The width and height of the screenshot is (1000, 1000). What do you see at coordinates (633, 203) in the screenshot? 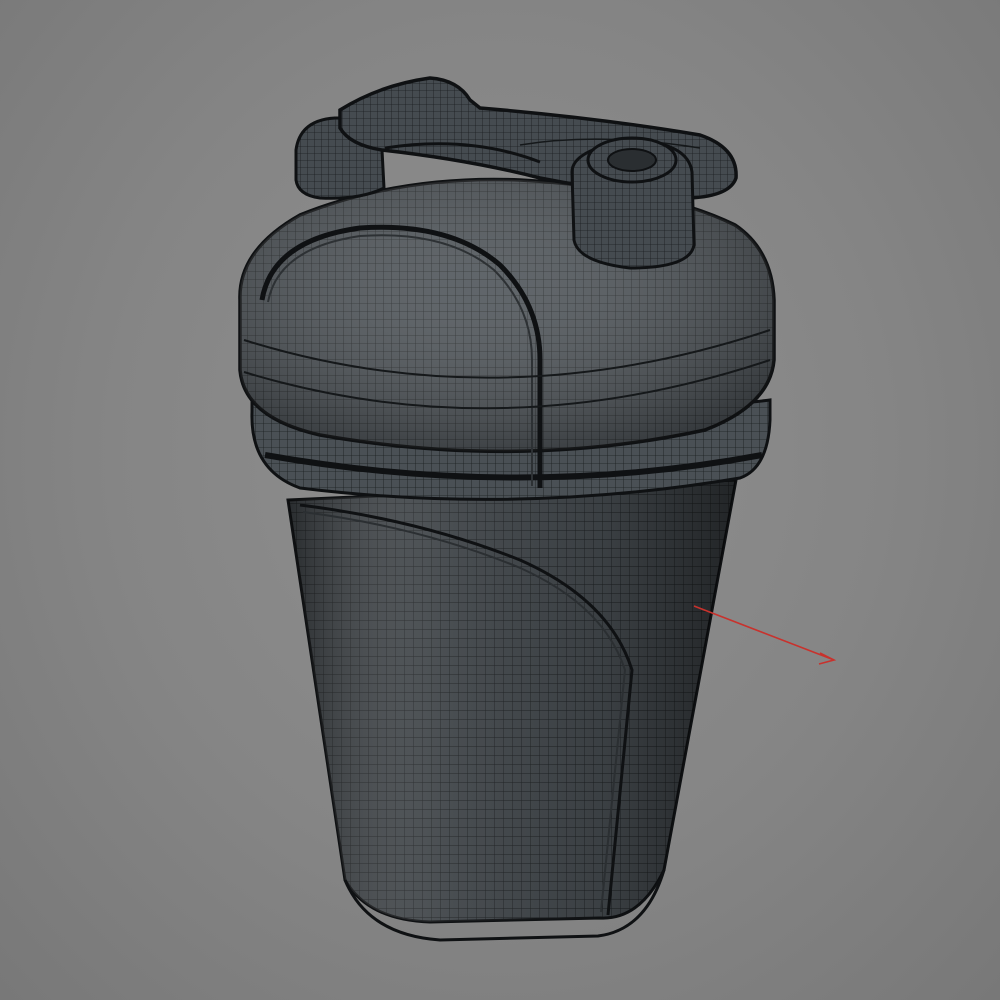
I see `spout` at bounding box center [633, 203].